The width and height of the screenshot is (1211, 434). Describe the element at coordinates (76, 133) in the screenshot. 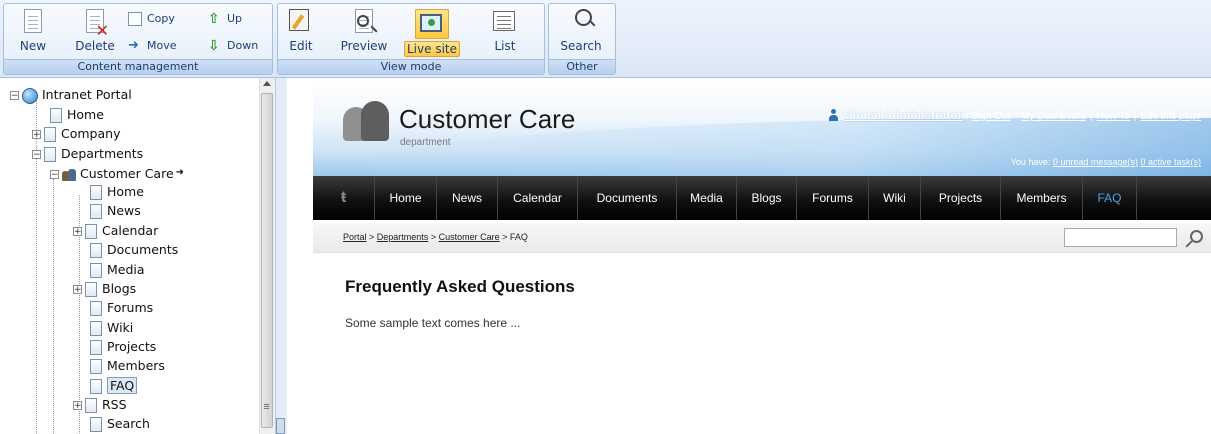

I see `tree-node-company: + Company` at that location.